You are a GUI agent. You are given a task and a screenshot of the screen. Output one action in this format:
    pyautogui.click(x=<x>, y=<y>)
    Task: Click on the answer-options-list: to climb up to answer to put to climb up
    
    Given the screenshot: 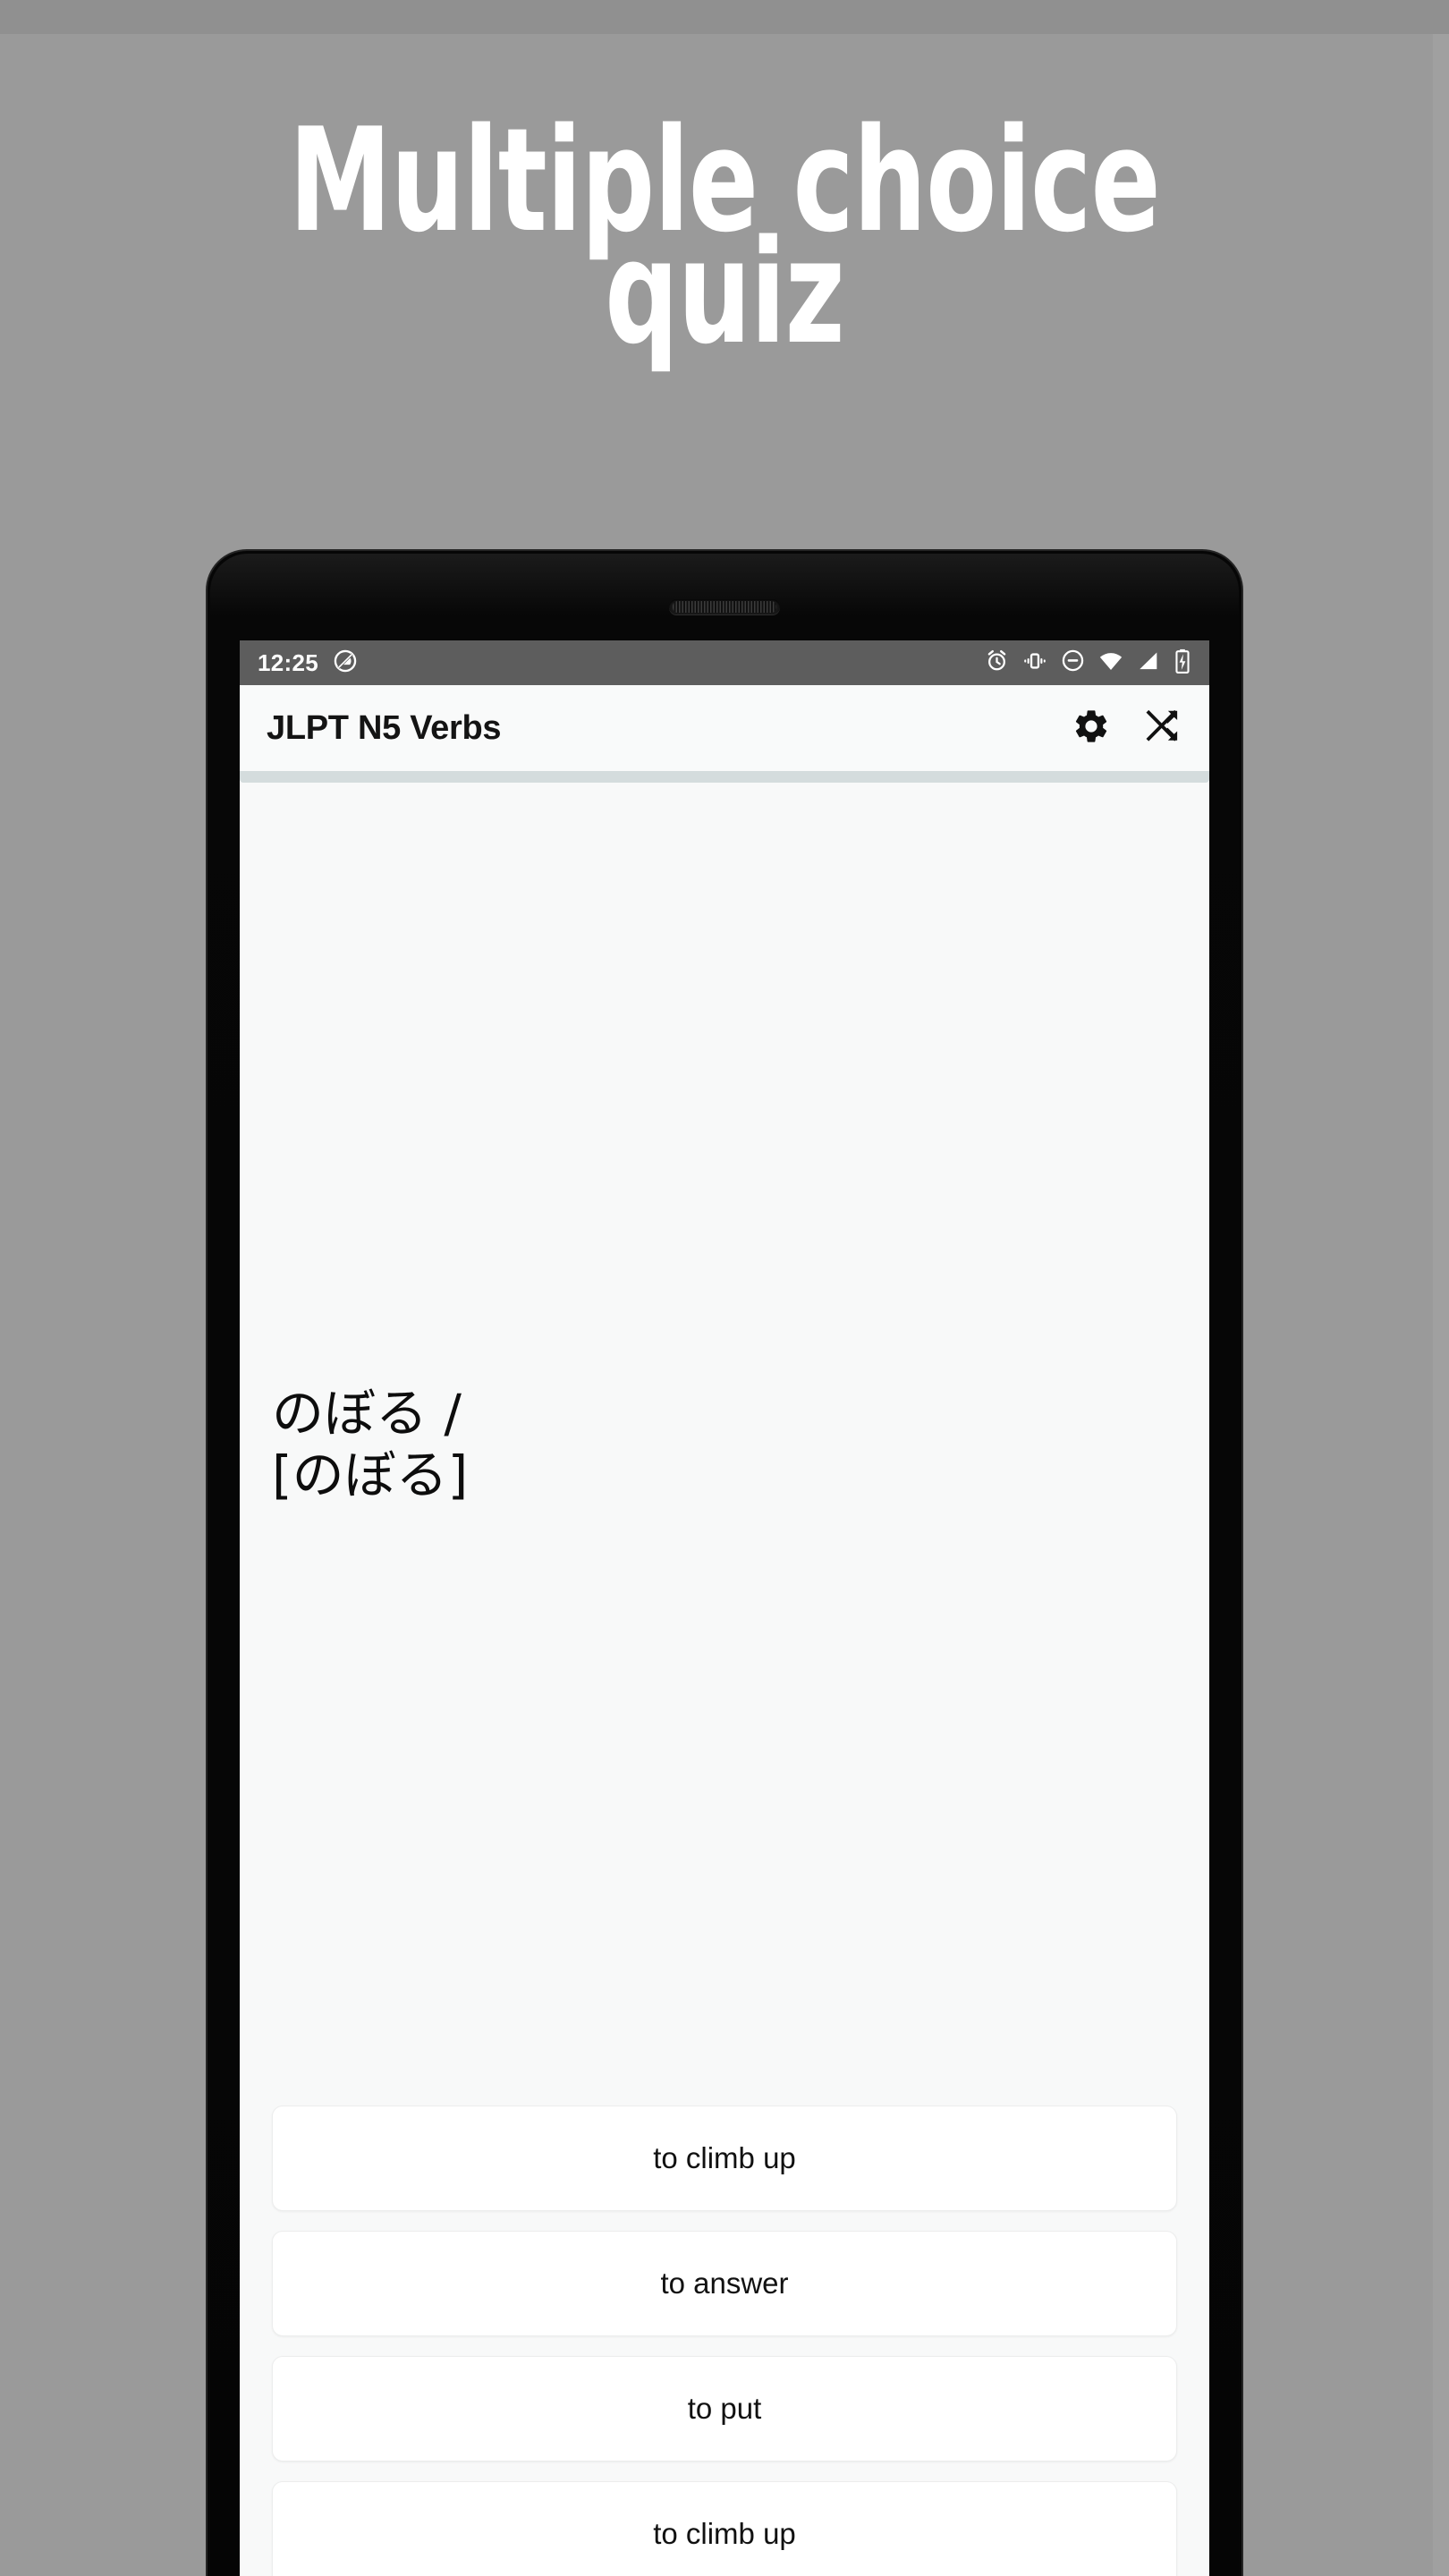 What is the action you would take?
    pyautogui.click(x=724, y=2341)
    